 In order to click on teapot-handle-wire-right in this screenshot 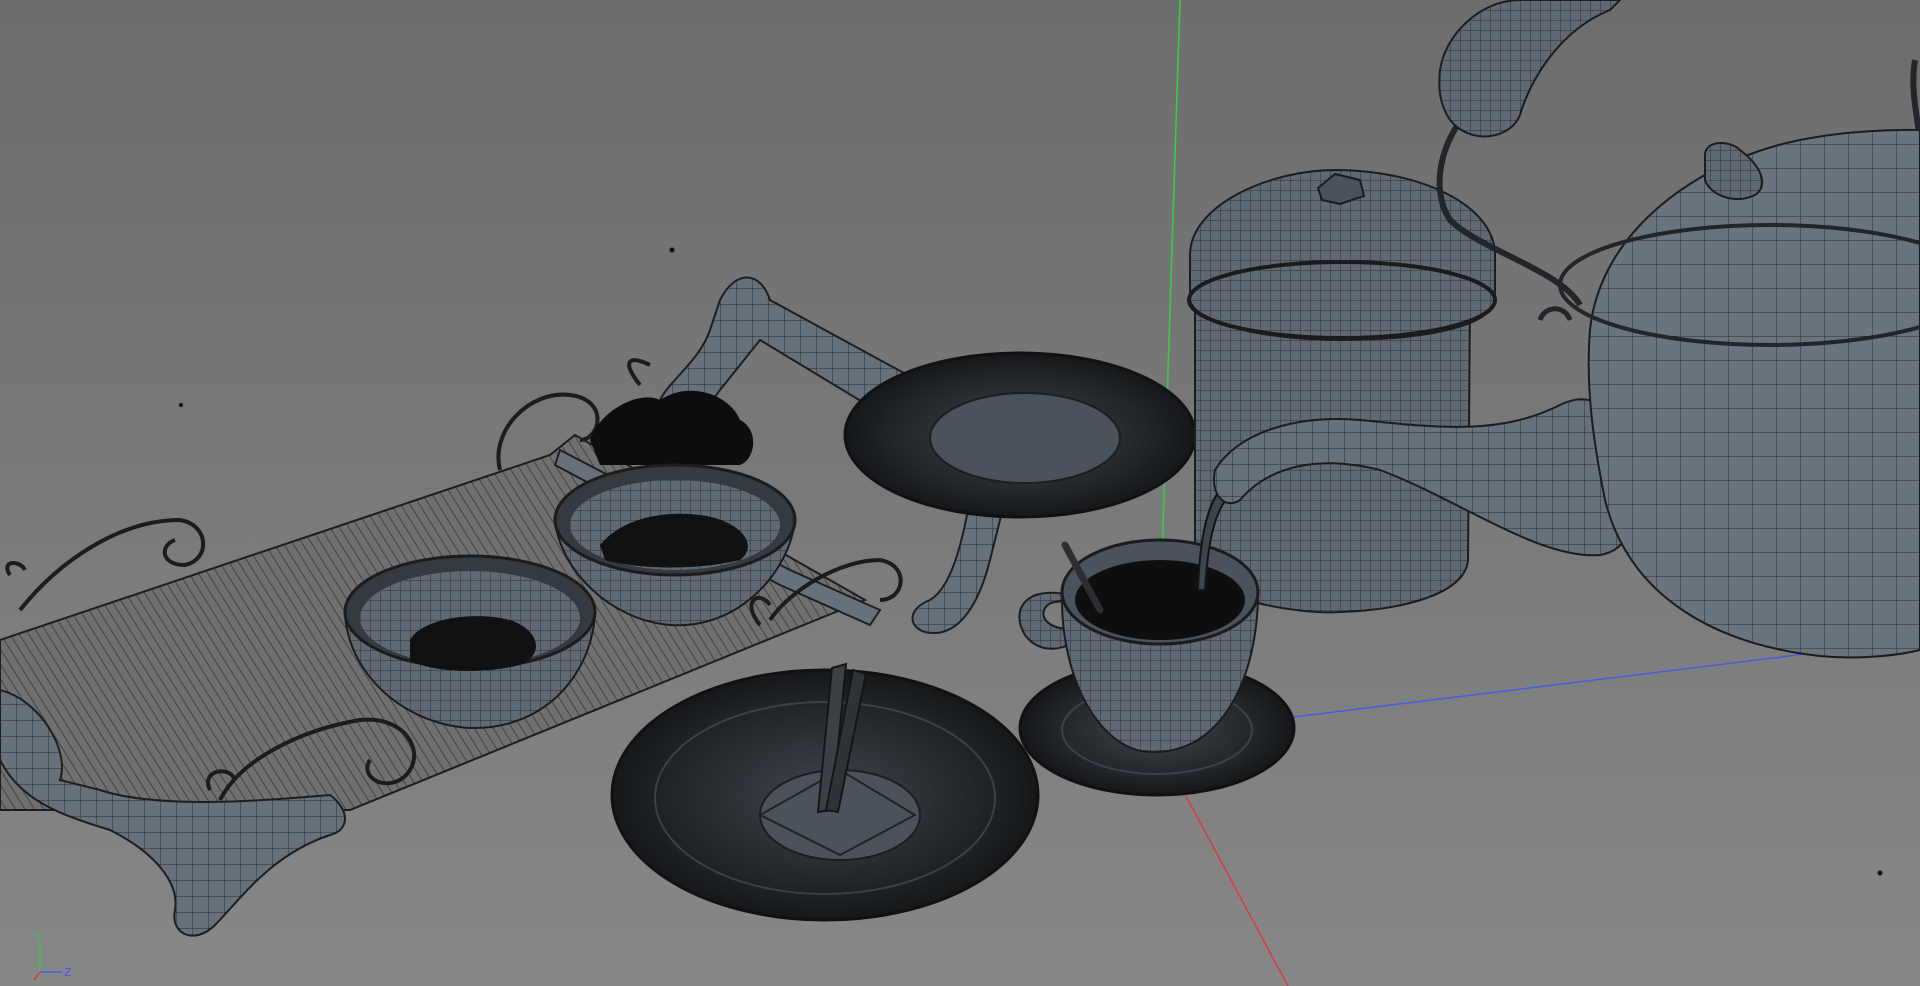, I will do `click(1915, 100)`.